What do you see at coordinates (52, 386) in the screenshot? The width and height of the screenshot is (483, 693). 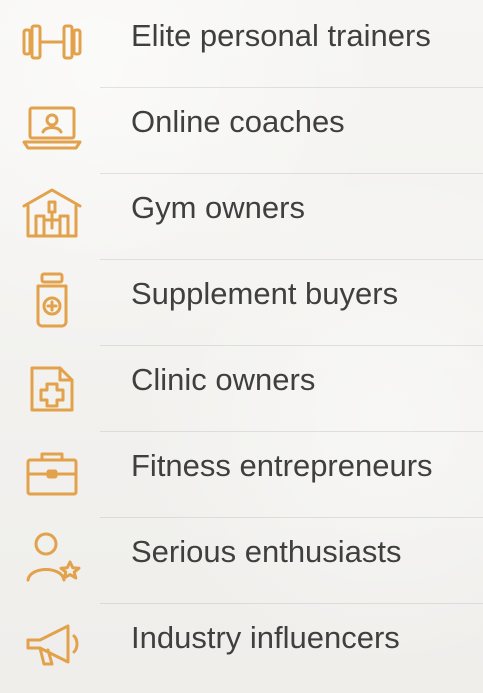 I see `medical-cross-icon` at bounding box center [52, 386].